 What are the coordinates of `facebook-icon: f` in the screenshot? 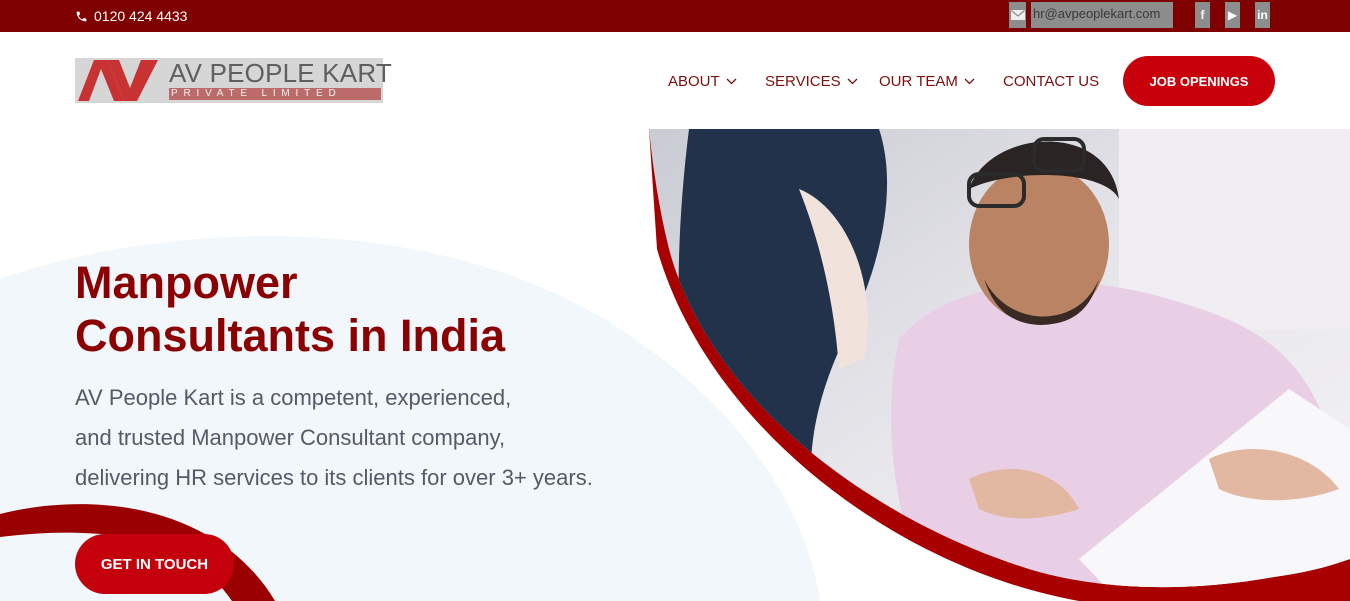 It's located at (1202, 15).